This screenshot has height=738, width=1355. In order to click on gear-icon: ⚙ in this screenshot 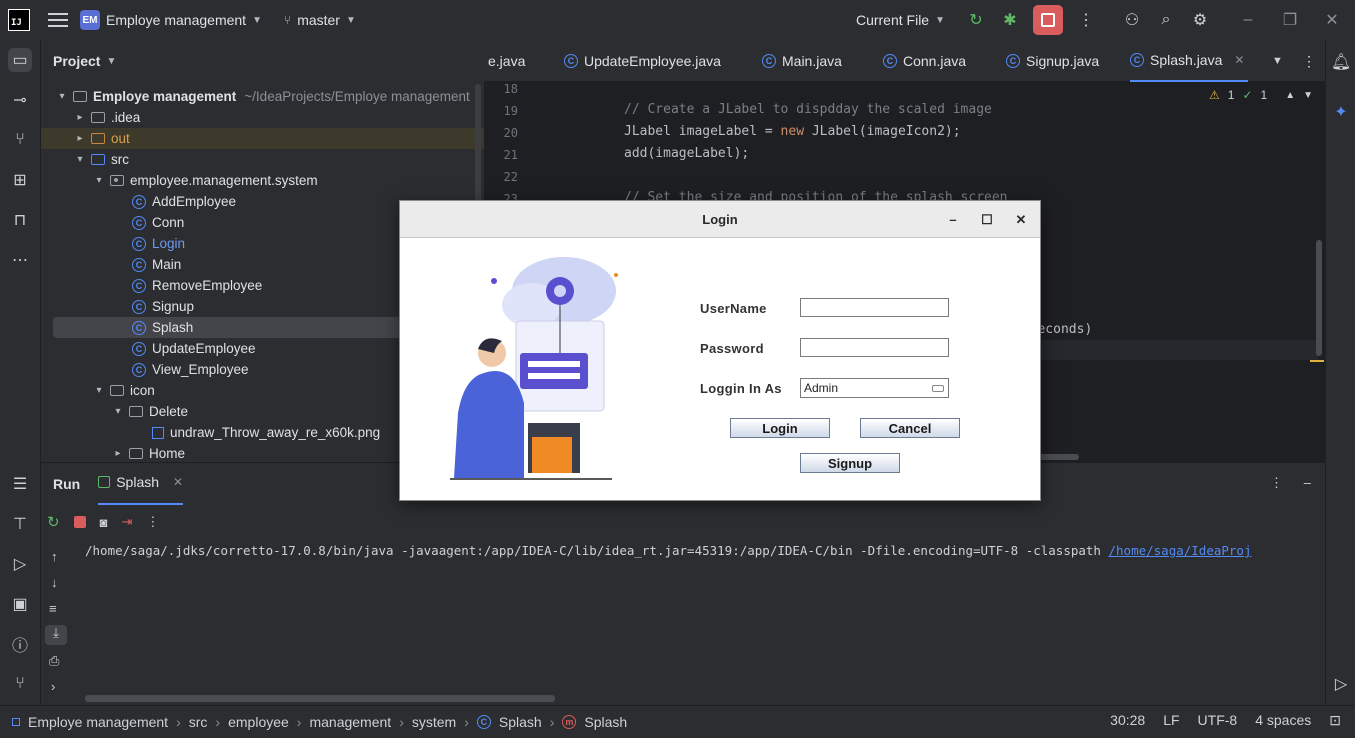, I will do `click(1200, 20)`.